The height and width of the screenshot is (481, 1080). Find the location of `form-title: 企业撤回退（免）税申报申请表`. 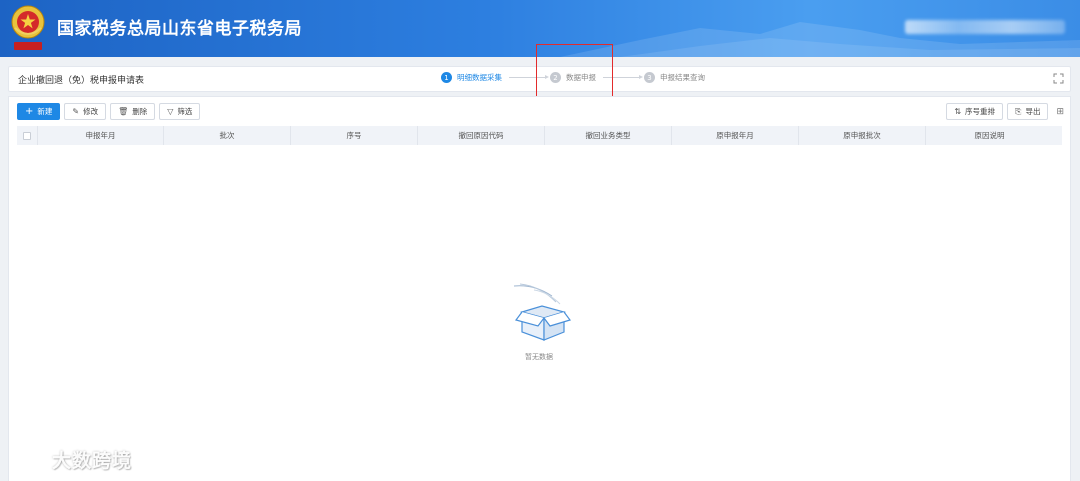

form-title: 企业撤回退（免）税申报申请表 is located at coordinates (81, 81).